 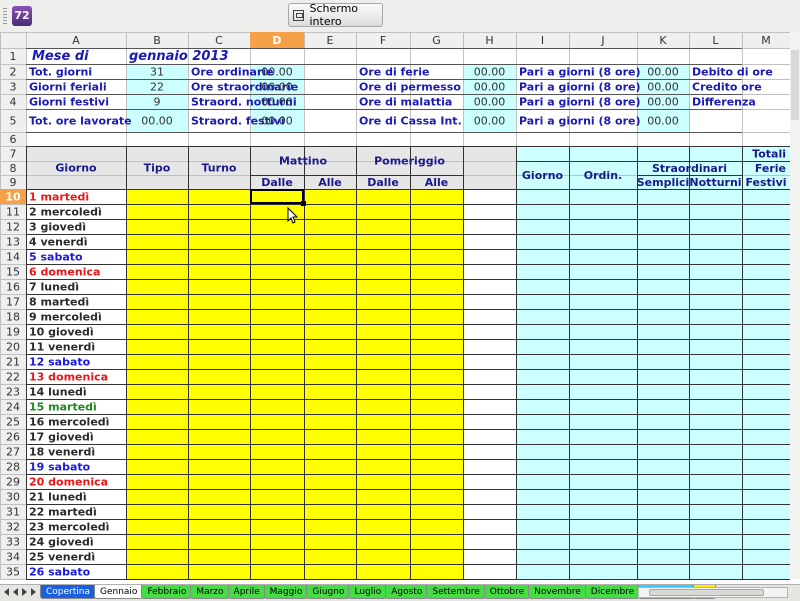 What do you see at coordinates (13, 377) in the screenshot?
I see `row-header: 22` at bounding box center [13, 377].